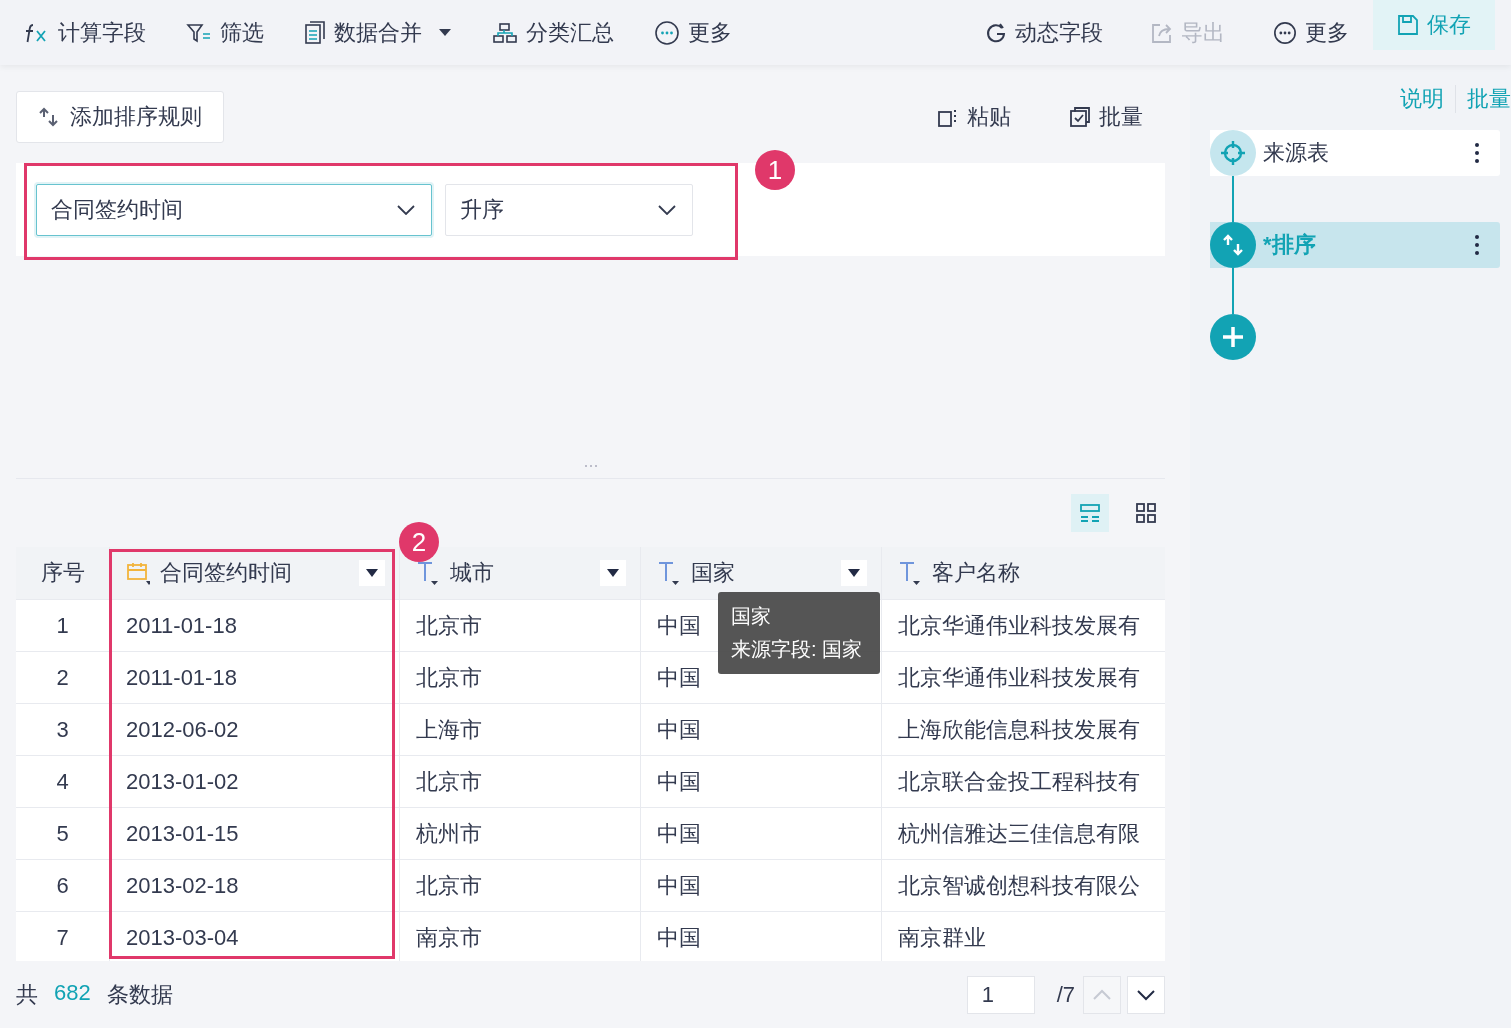 The height and width of the screenshot is (1028, 1511). What do you see at coordinates (472, 573) in the screenshot?
I see `column-title: 城市` at bounding box center [472, 573].